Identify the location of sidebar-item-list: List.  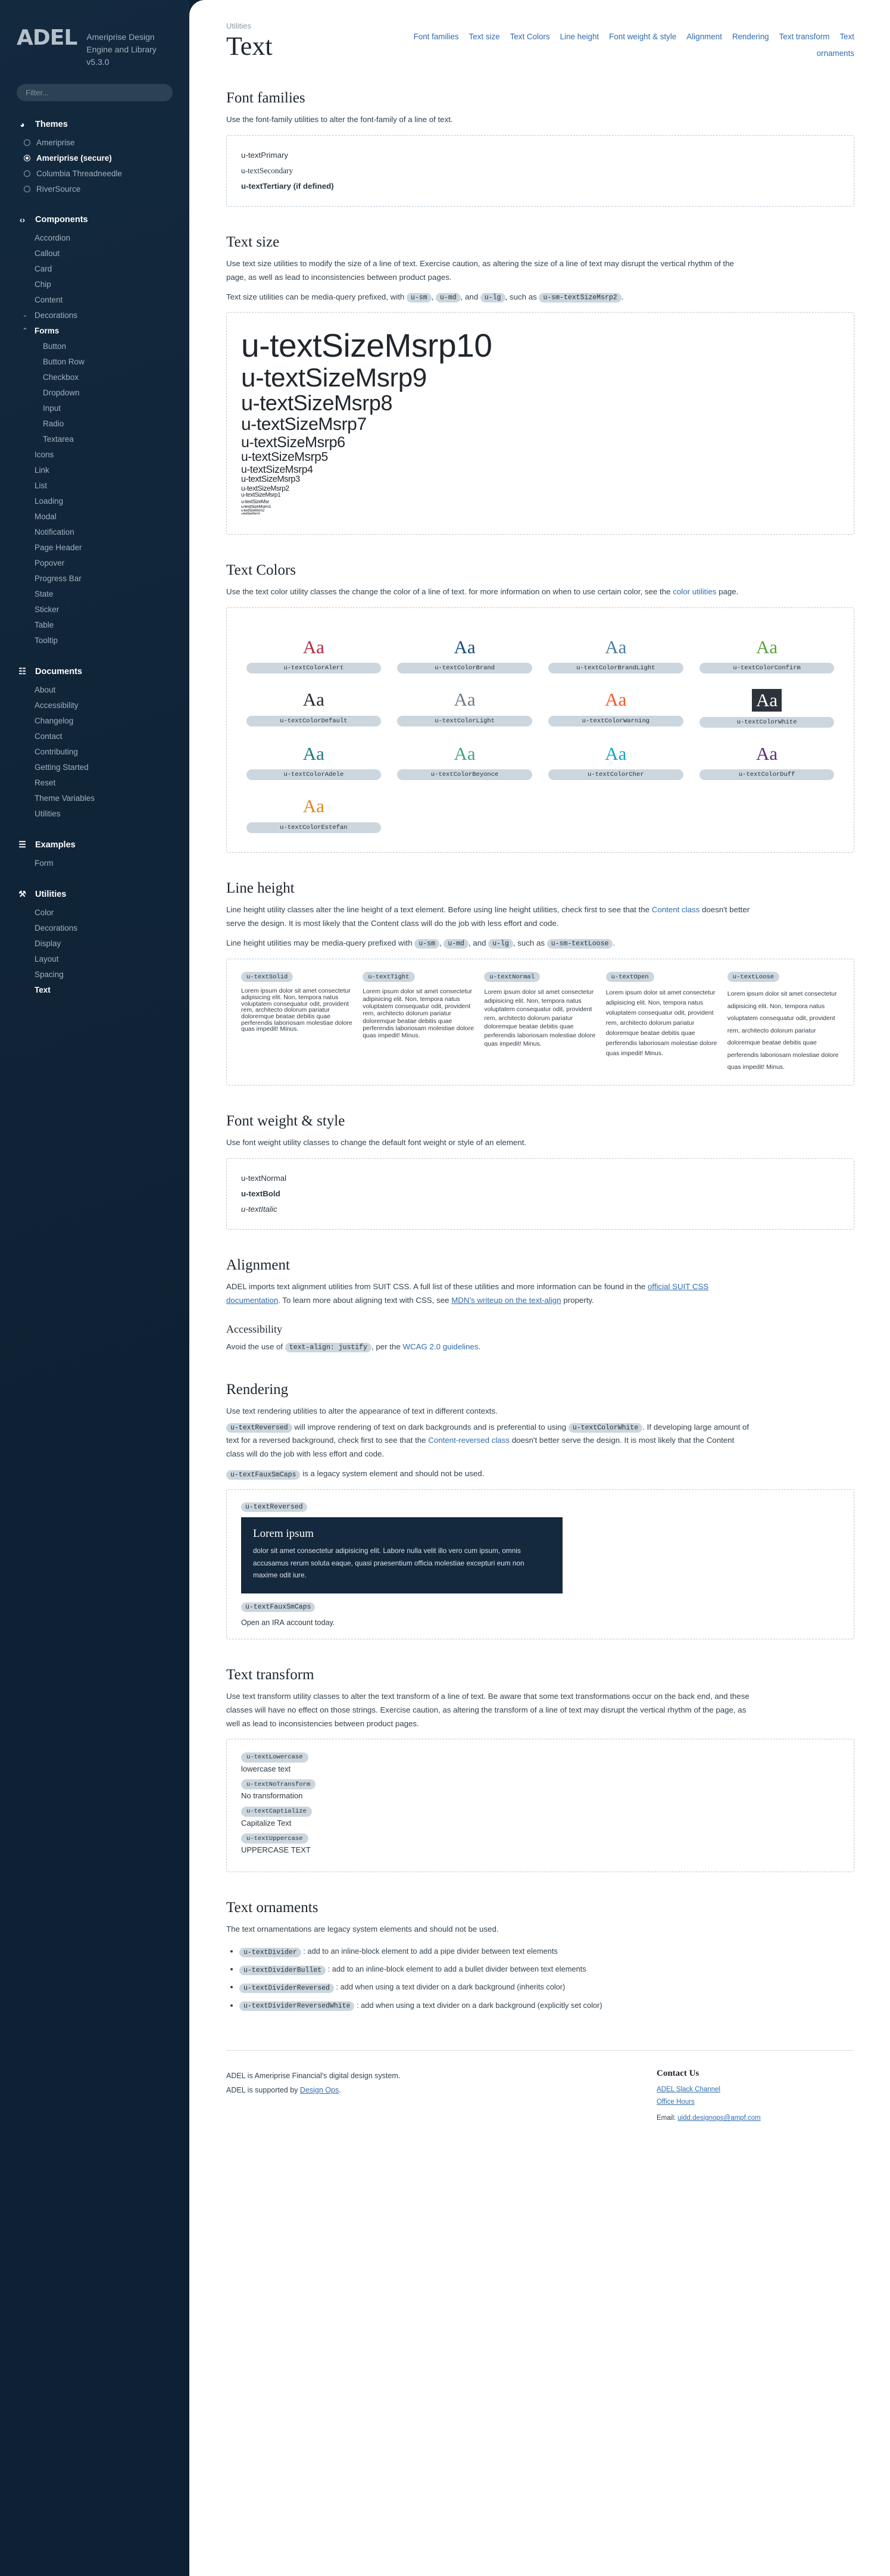
(95, 485).